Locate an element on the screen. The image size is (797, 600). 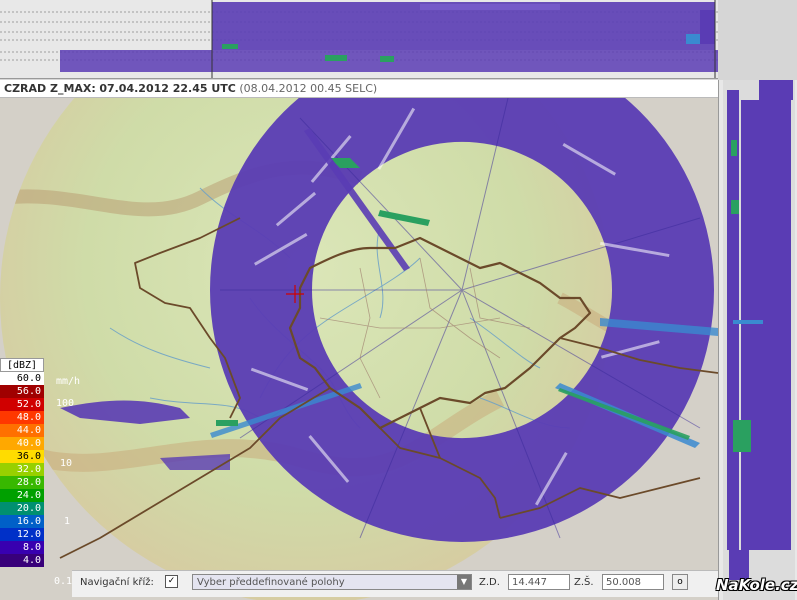
local-time: (08.04.2012 00.45 SELC) is located at coordinates (308, 88).